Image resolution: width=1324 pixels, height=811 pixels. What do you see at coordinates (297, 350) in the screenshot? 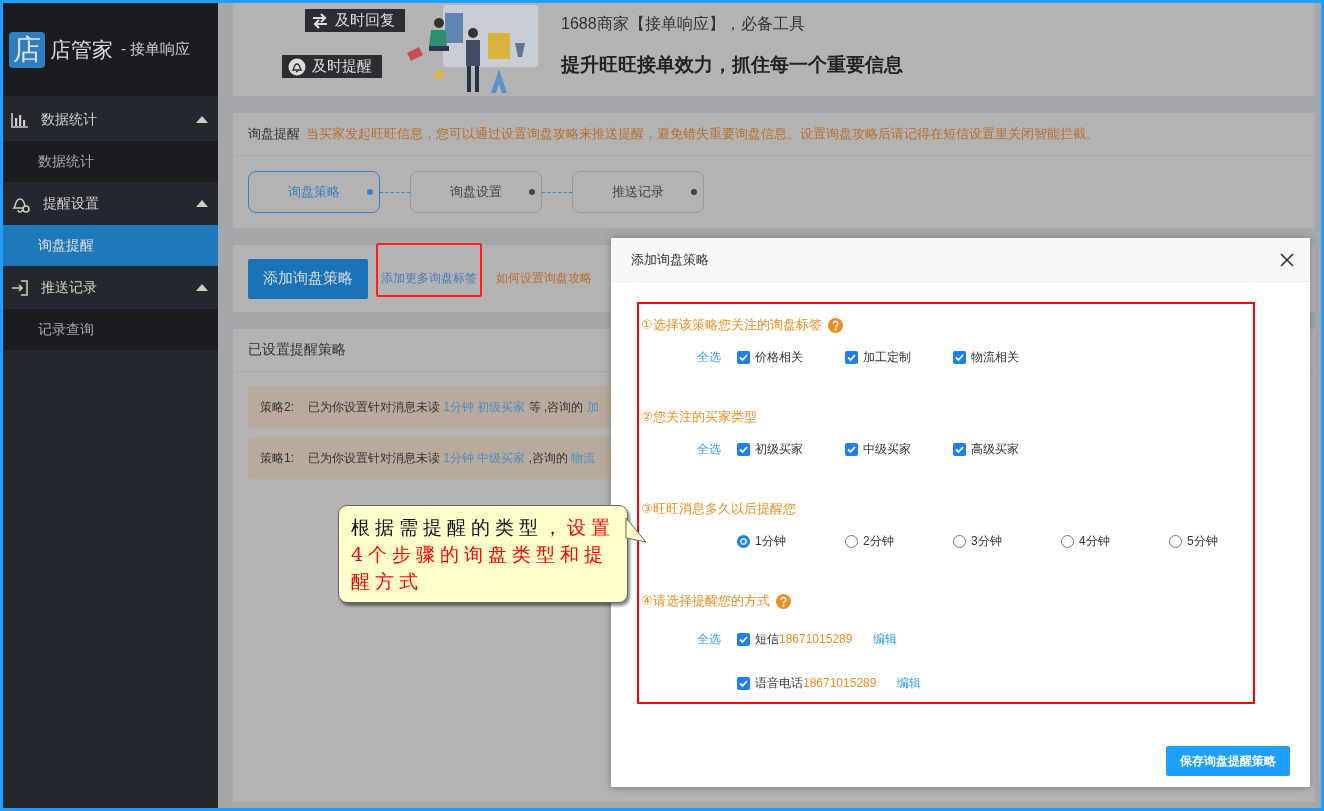
I see `section-title: 已设置提醒策略` at bounding box center [297, 350].